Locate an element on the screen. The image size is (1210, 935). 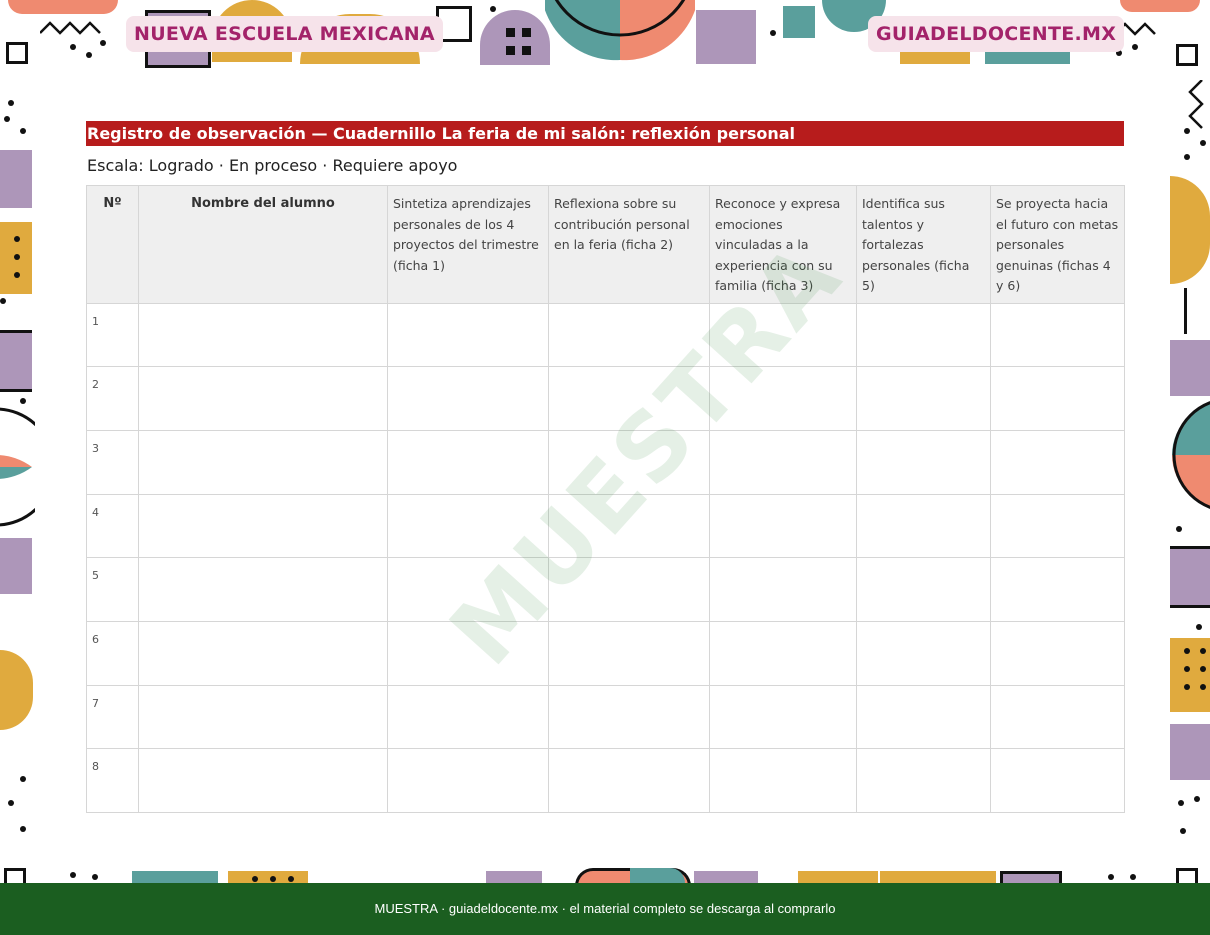
table-row: 7 is located at coordinates (605, 717).